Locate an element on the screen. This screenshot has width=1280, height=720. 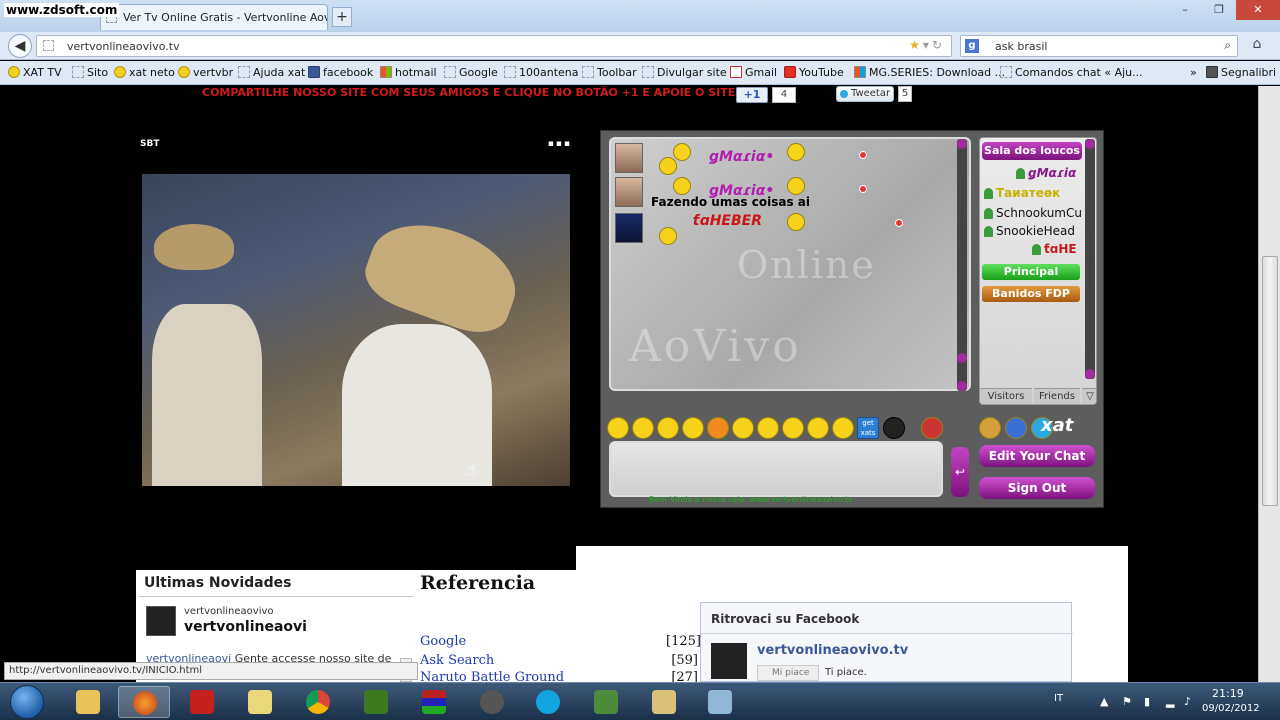
folder-taskbar-button is located at coordinates (260, 702).